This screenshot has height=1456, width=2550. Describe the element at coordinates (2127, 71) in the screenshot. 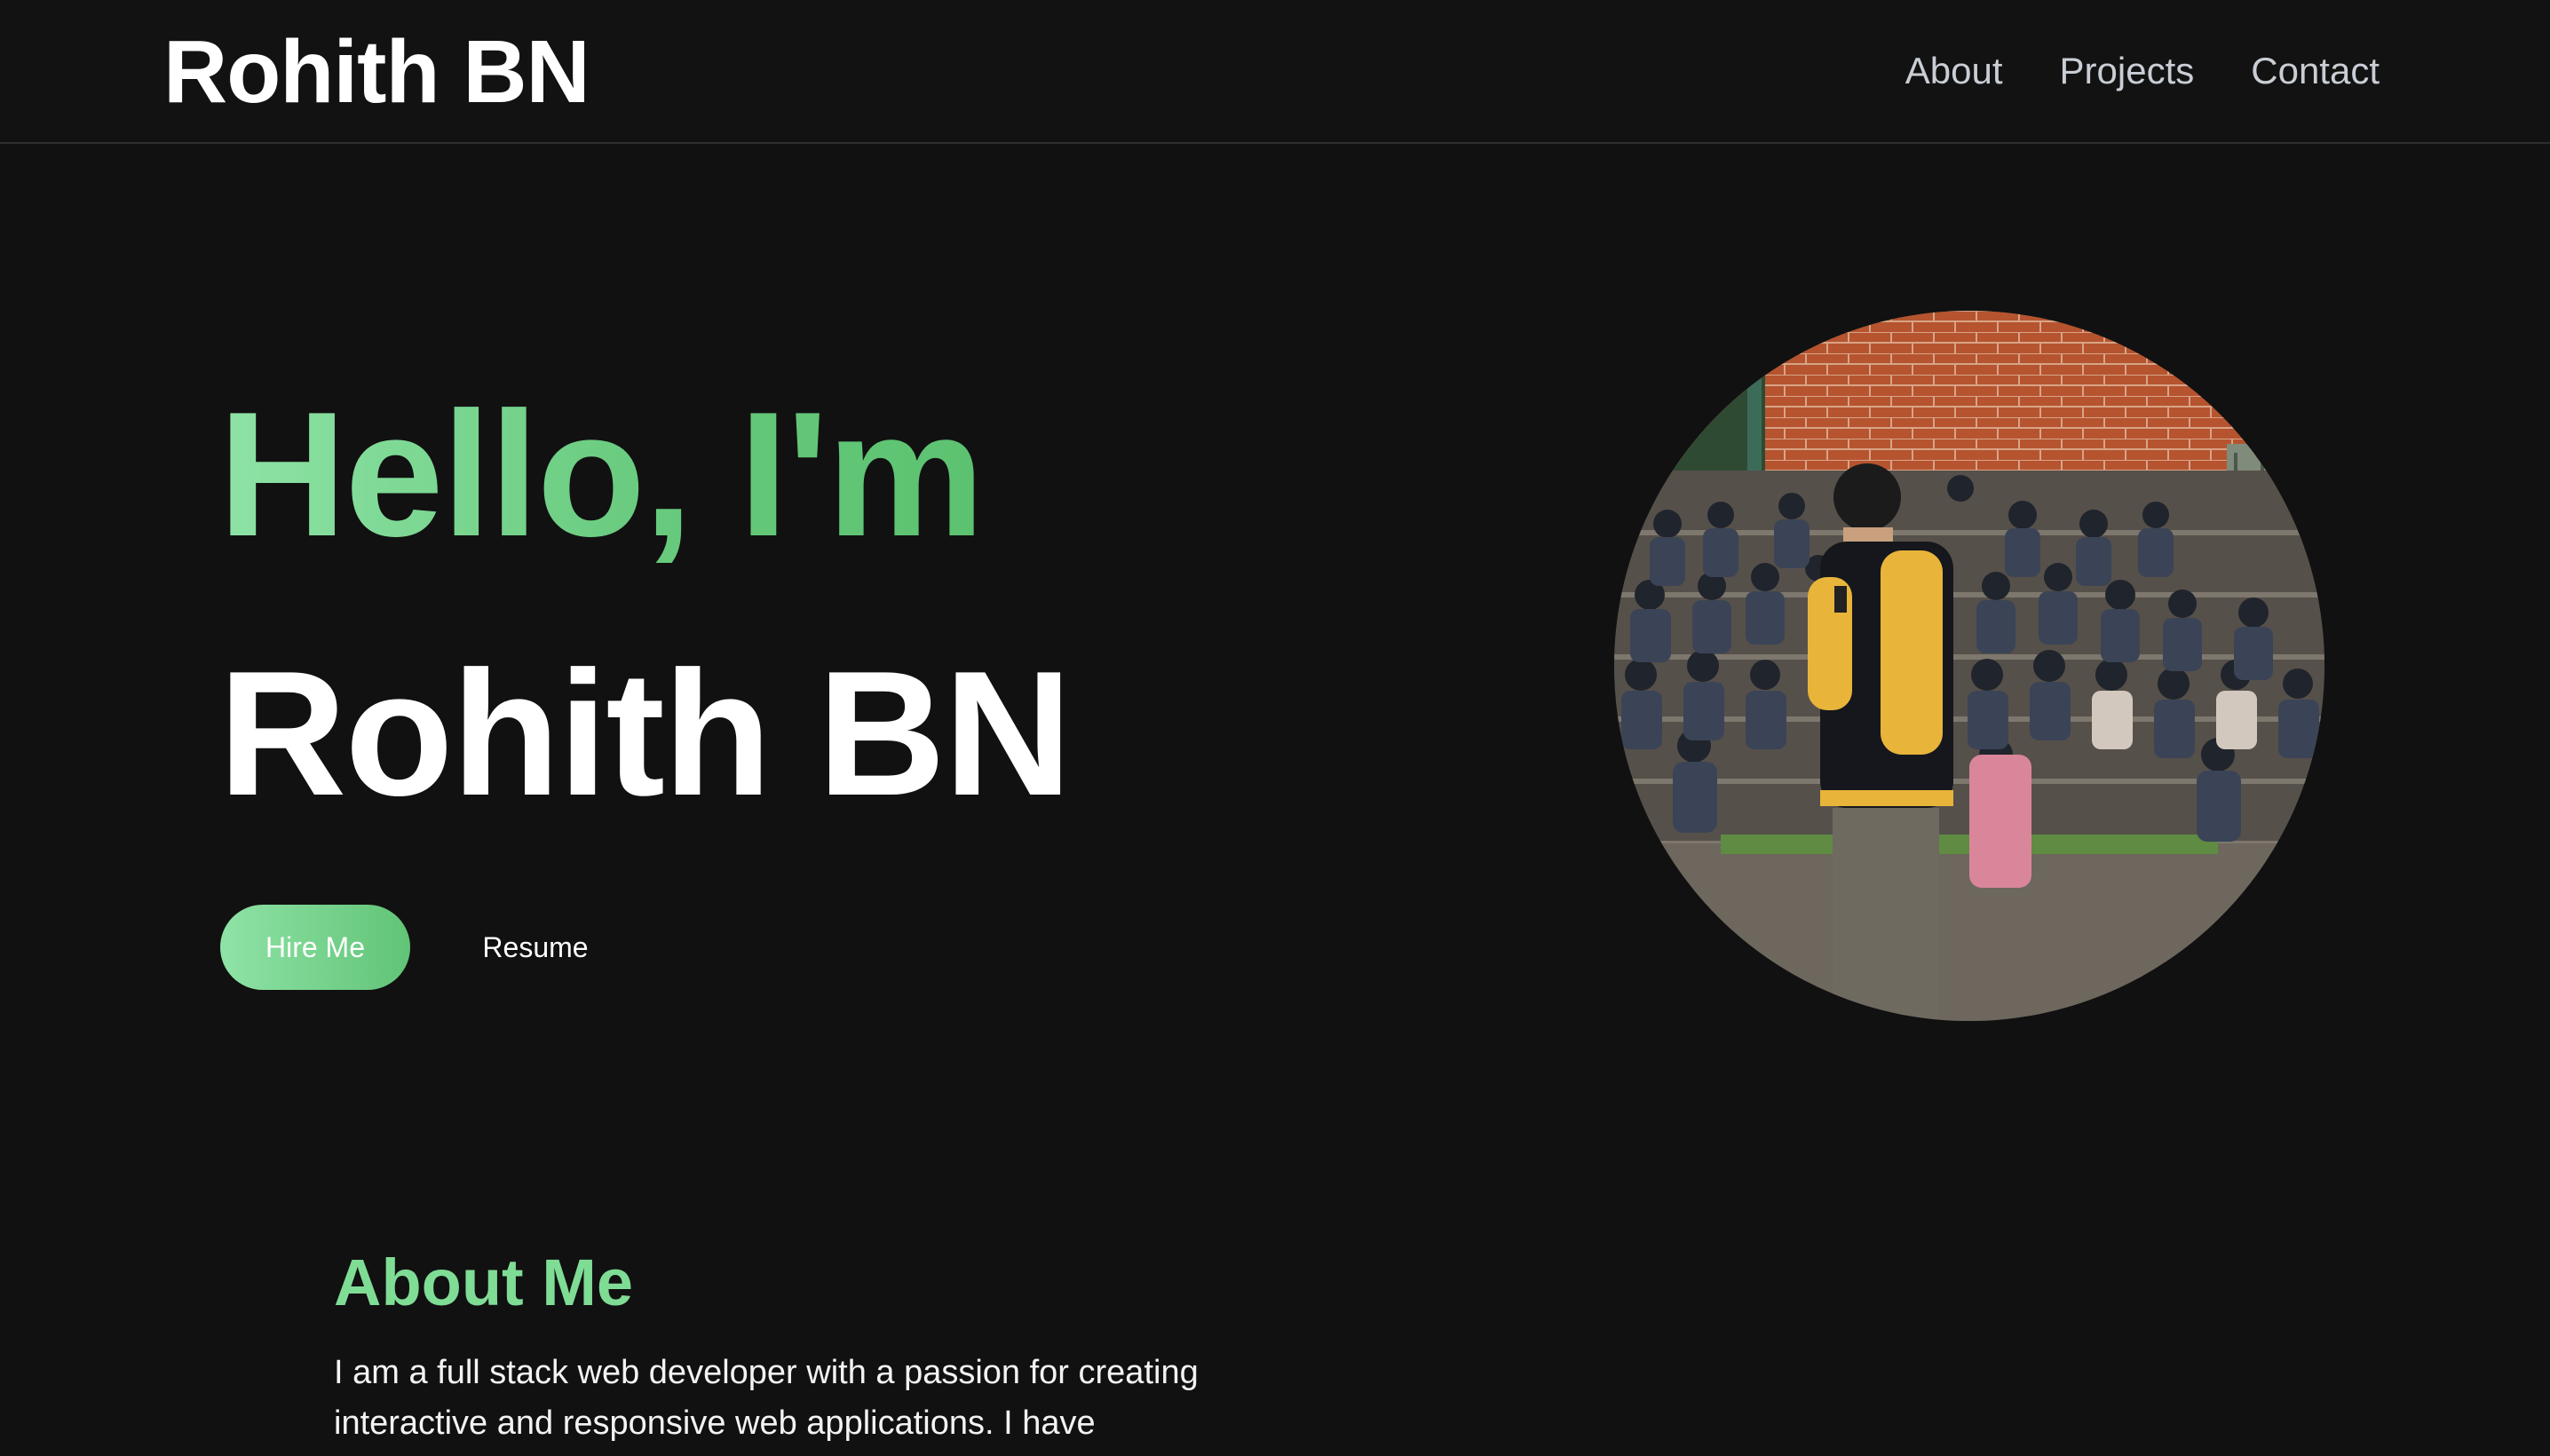

I see `nav-link-projects: Projects` at that location.